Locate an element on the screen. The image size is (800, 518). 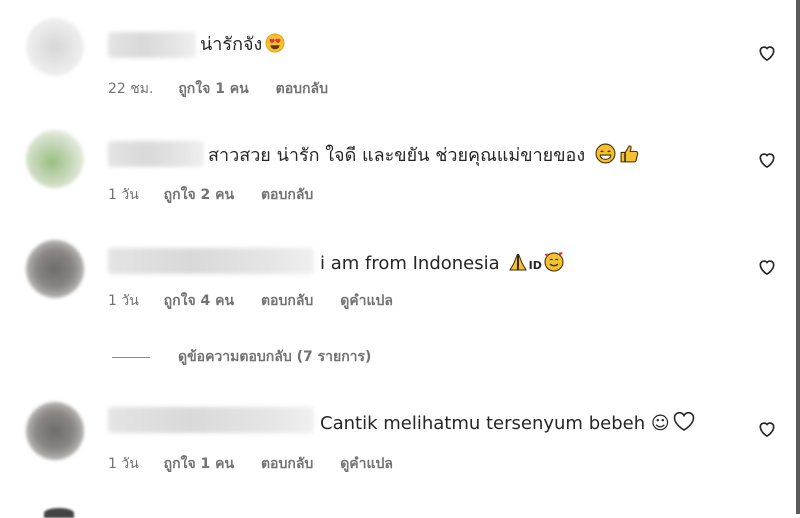
comment-meta: 1 วัน ถูกใจ 1 คน ตอบกลับ ดูคำแปล is located at coordinates (261, 464).